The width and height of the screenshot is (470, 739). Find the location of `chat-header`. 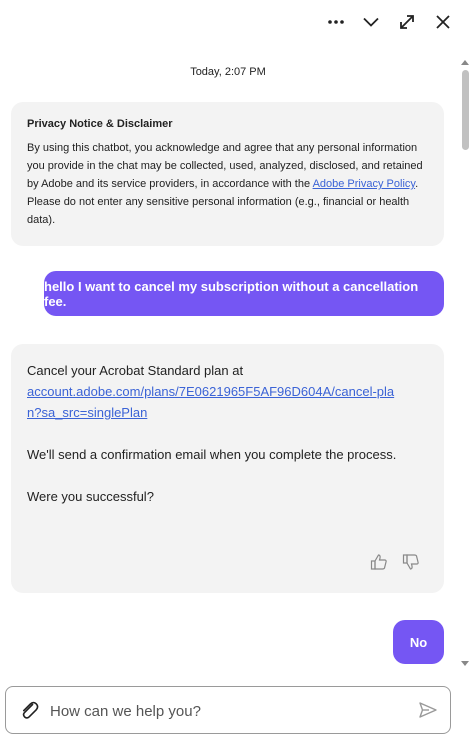

chat-header is located at coordinates (235, 22).